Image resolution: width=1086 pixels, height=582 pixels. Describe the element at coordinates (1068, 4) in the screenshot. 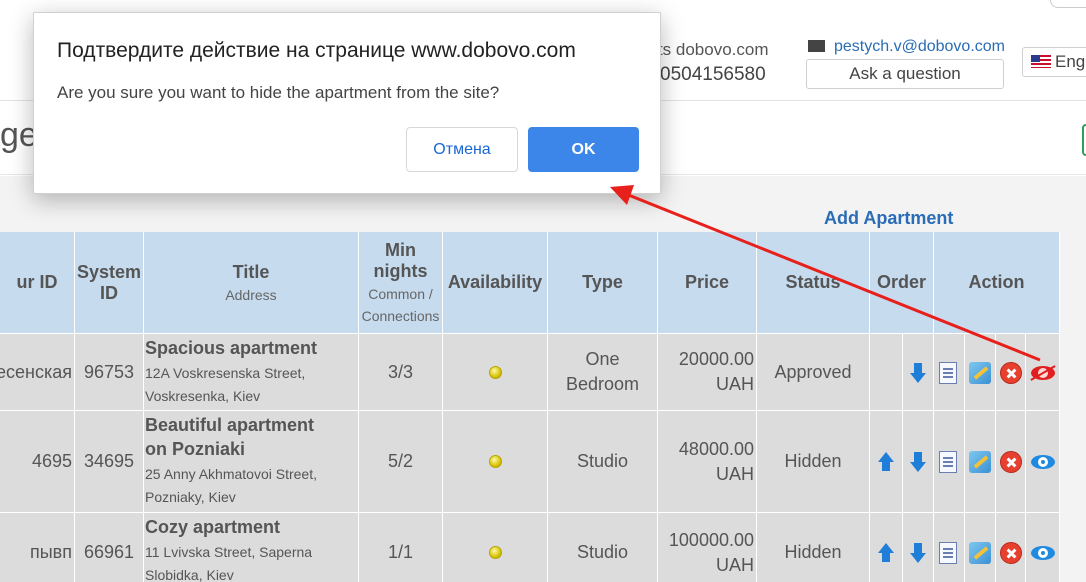

I see `window-corner` at that location.